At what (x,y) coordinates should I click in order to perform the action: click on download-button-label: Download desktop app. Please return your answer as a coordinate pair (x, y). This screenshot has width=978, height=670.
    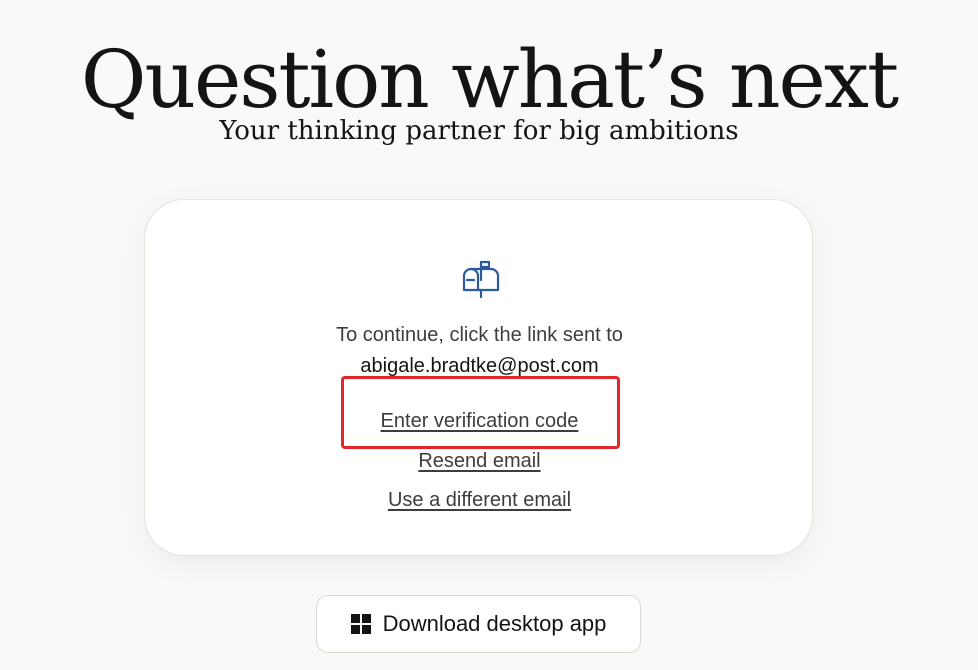
    Looking at the image, I should click on (494, 623).